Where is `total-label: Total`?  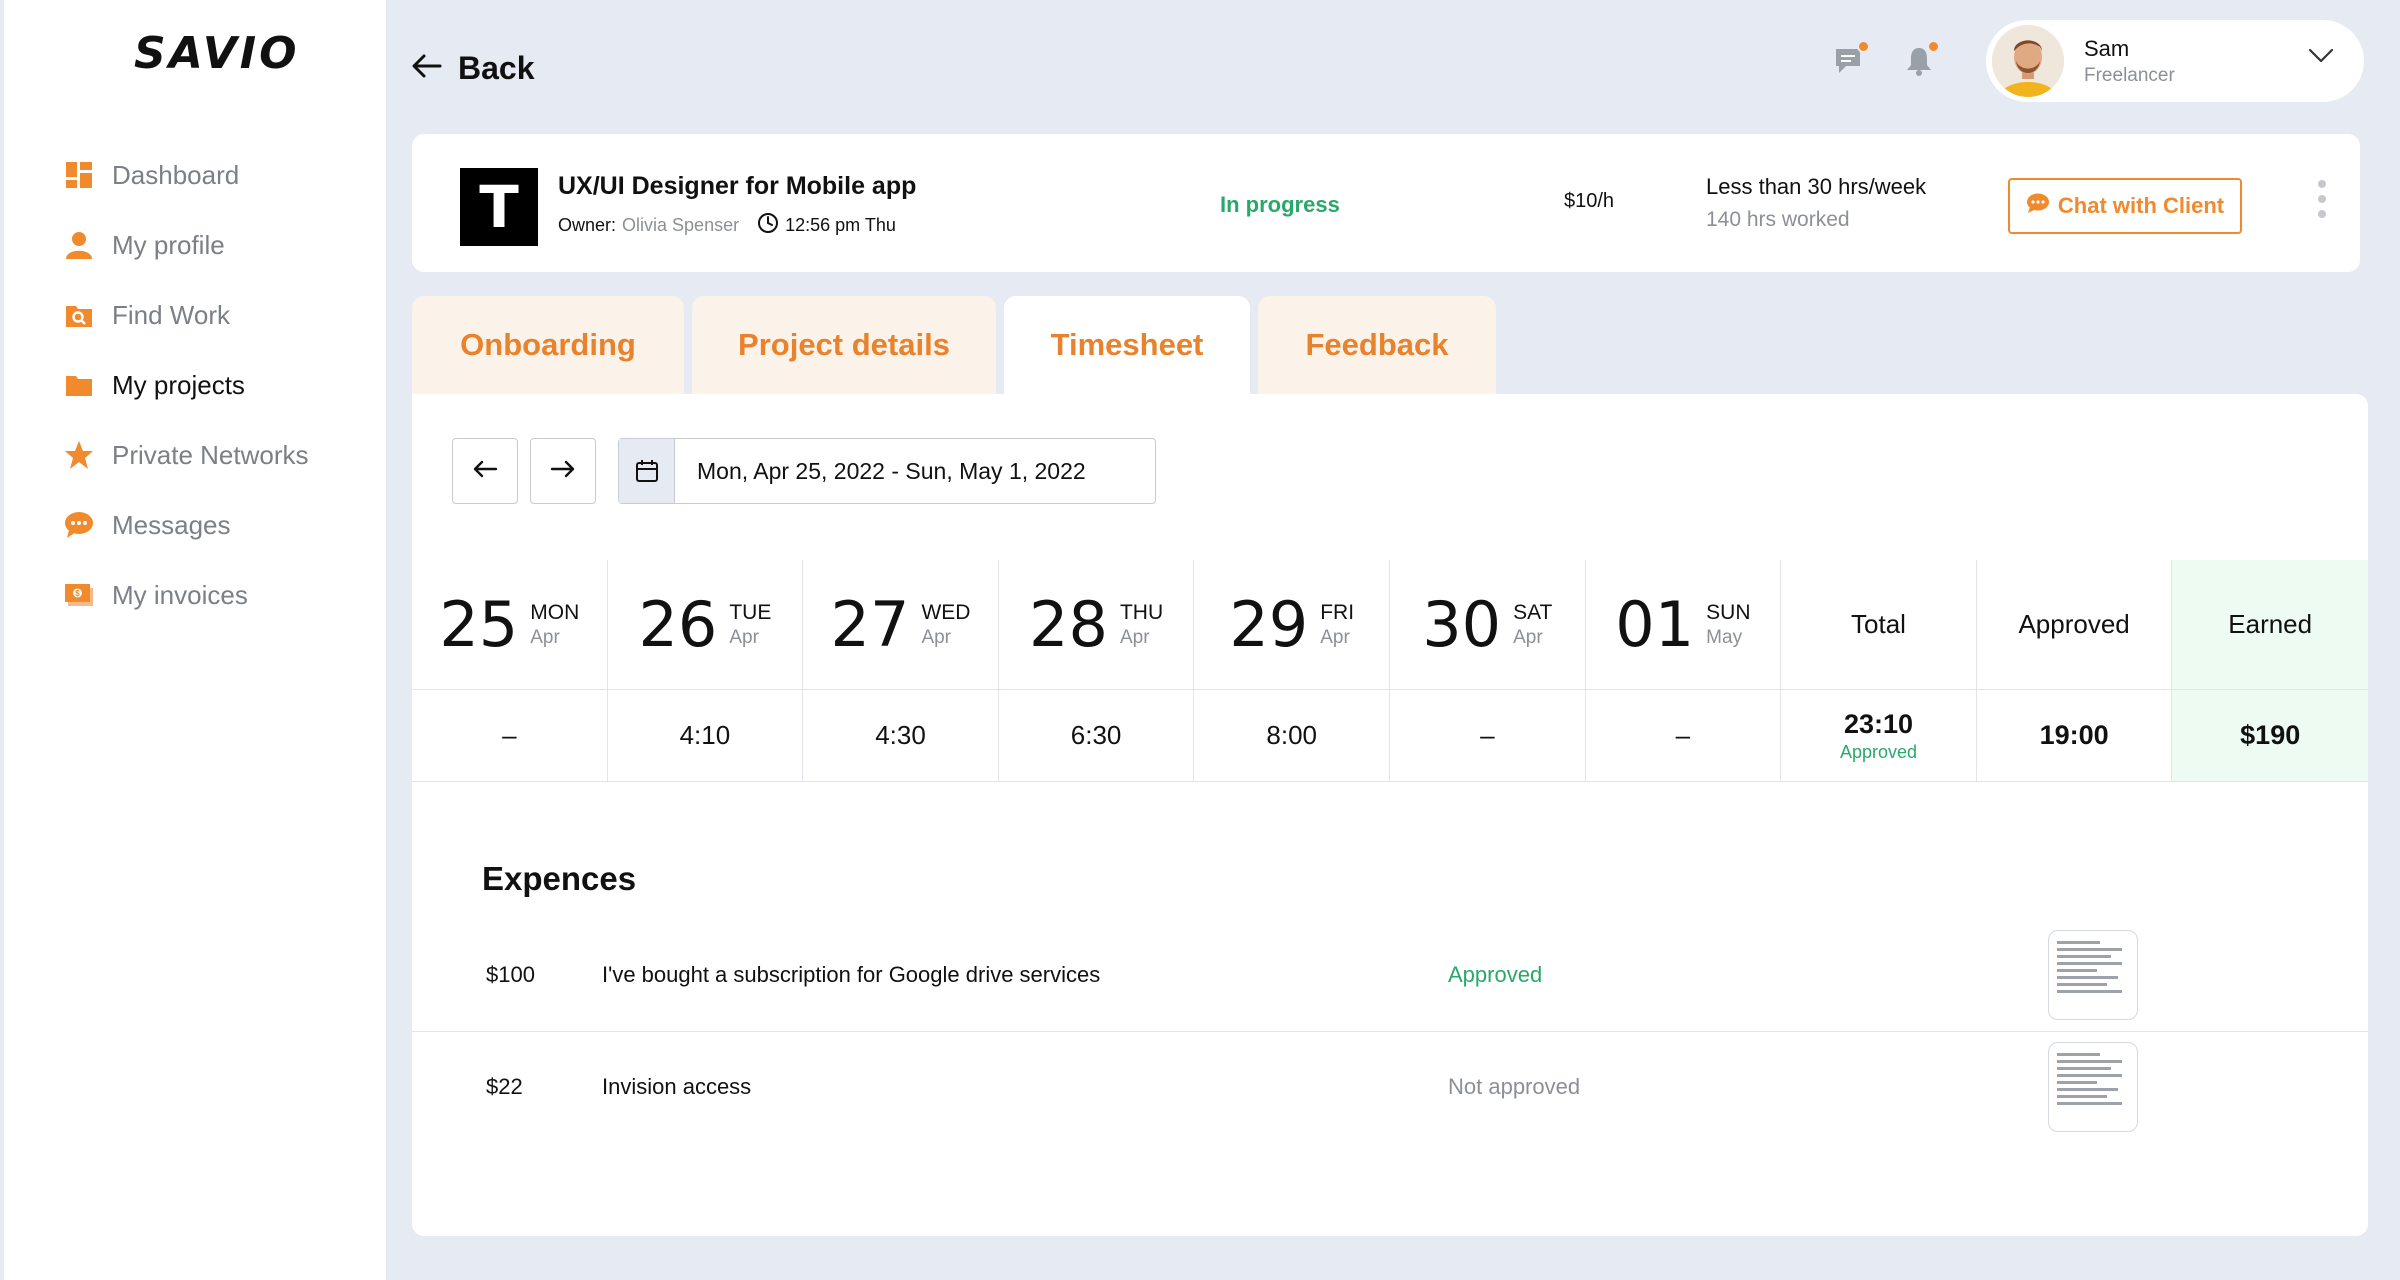 total-label: Total is located at coordinates (1878, 624).